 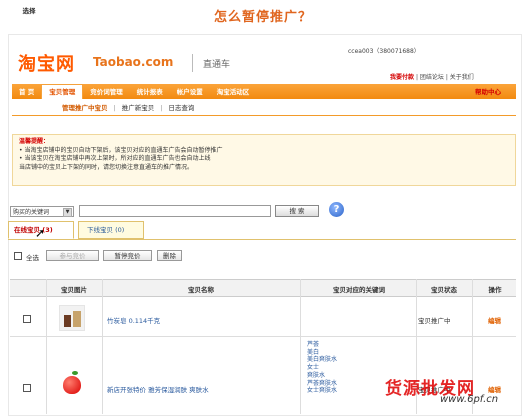 I want to click on nav-keywords: 竞价词管理, so click(x=106, y=92).